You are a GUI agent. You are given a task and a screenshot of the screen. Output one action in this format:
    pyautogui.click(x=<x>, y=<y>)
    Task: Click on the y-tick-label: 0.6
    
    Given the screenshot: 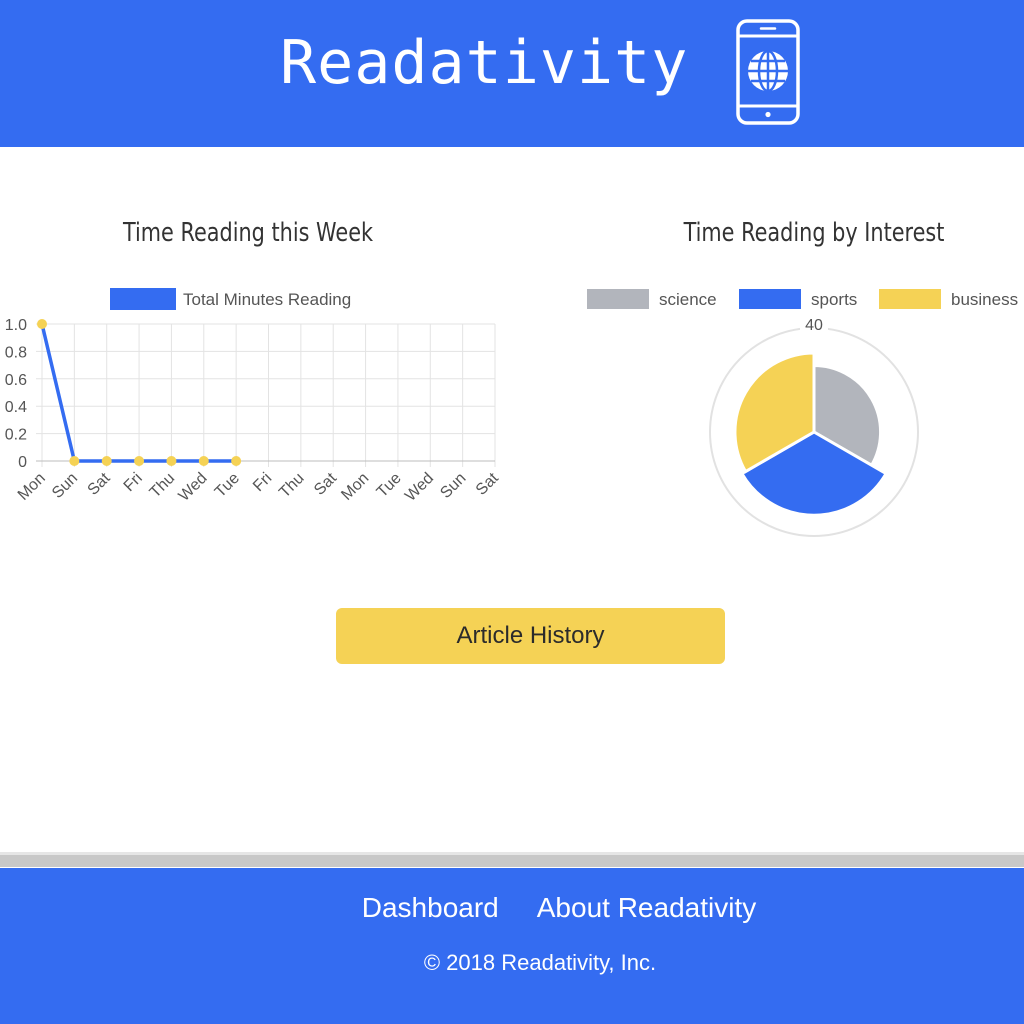 What is the action you would take?
    pyautogui.click(x=16, y=380)
    